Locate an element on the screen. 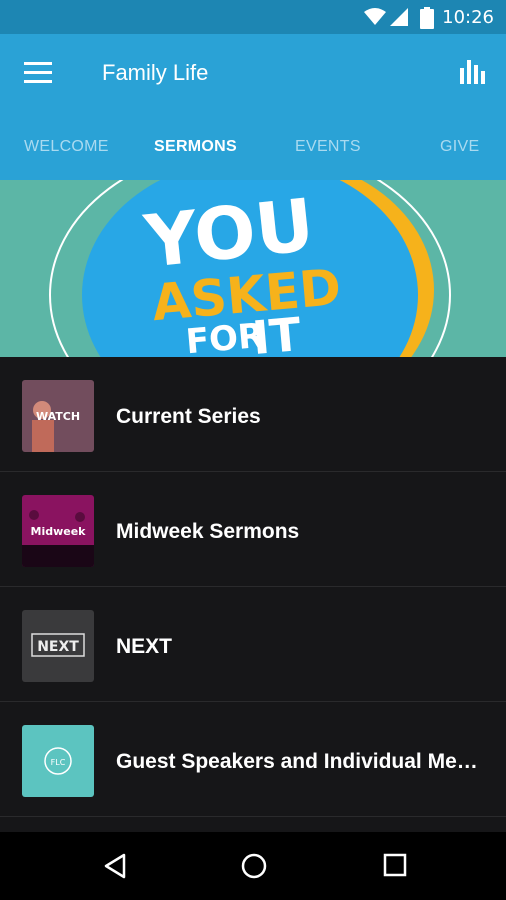 Image resolution: width=506 pixels, height=900 pixels. list-item-label: Midweek Sermons is located at coordinates (208, 531).